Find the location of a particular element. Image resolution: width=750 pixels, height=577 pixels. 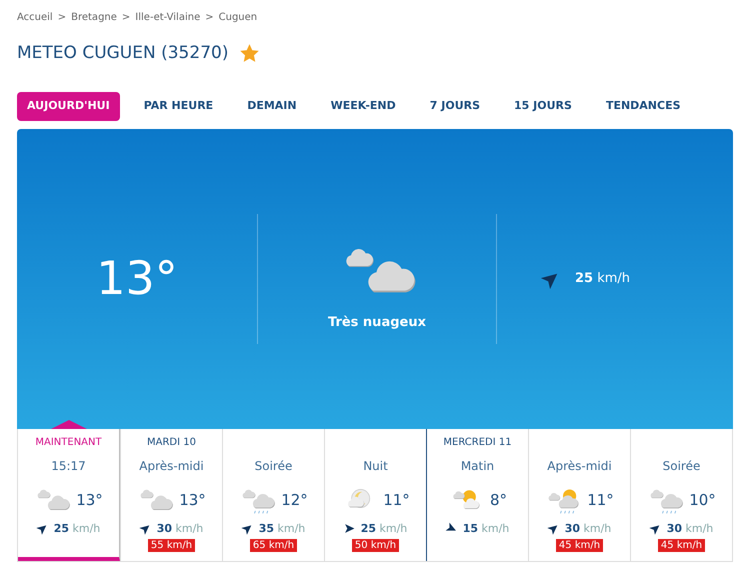

breadcrumb-link: Accueil is located at coordinates (35, 17).